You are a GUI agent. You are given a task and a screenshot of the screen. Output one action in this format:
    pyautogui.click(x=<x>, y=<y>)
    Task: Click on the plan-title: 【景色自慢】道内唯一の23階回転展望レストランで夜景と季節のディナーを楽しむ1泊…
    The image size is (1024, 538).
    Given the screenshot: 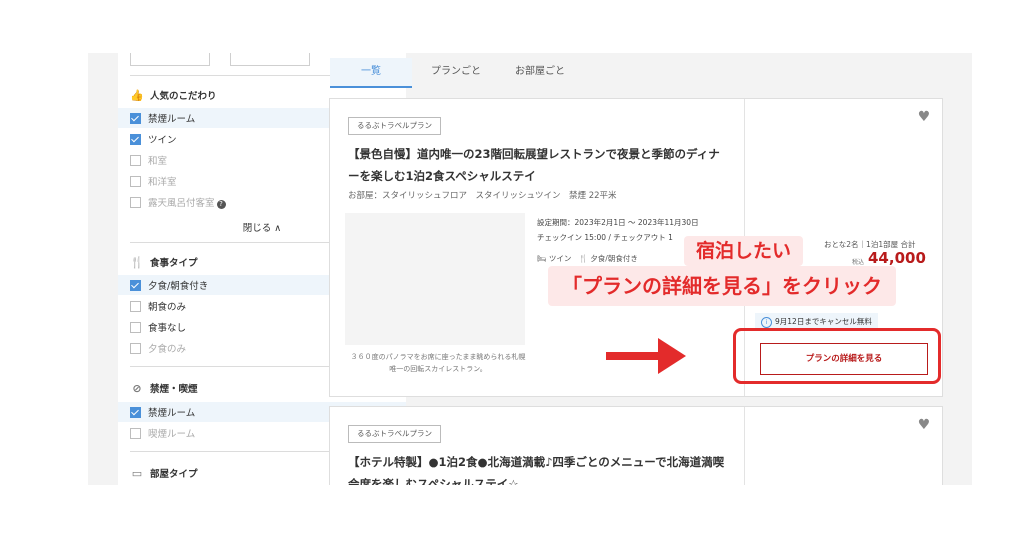 What is the action you would take?
    pyautogui.click(x=538, y=165)
    